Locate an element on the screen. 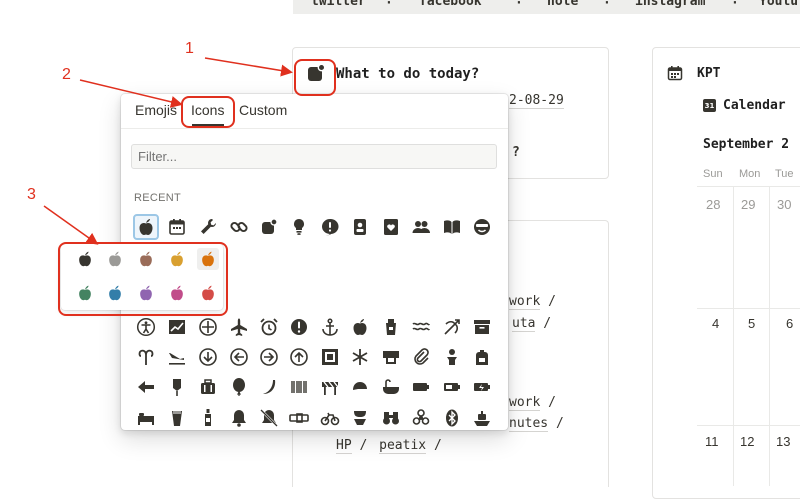  alarm-clock-icon is located at coordinates (269, 327).